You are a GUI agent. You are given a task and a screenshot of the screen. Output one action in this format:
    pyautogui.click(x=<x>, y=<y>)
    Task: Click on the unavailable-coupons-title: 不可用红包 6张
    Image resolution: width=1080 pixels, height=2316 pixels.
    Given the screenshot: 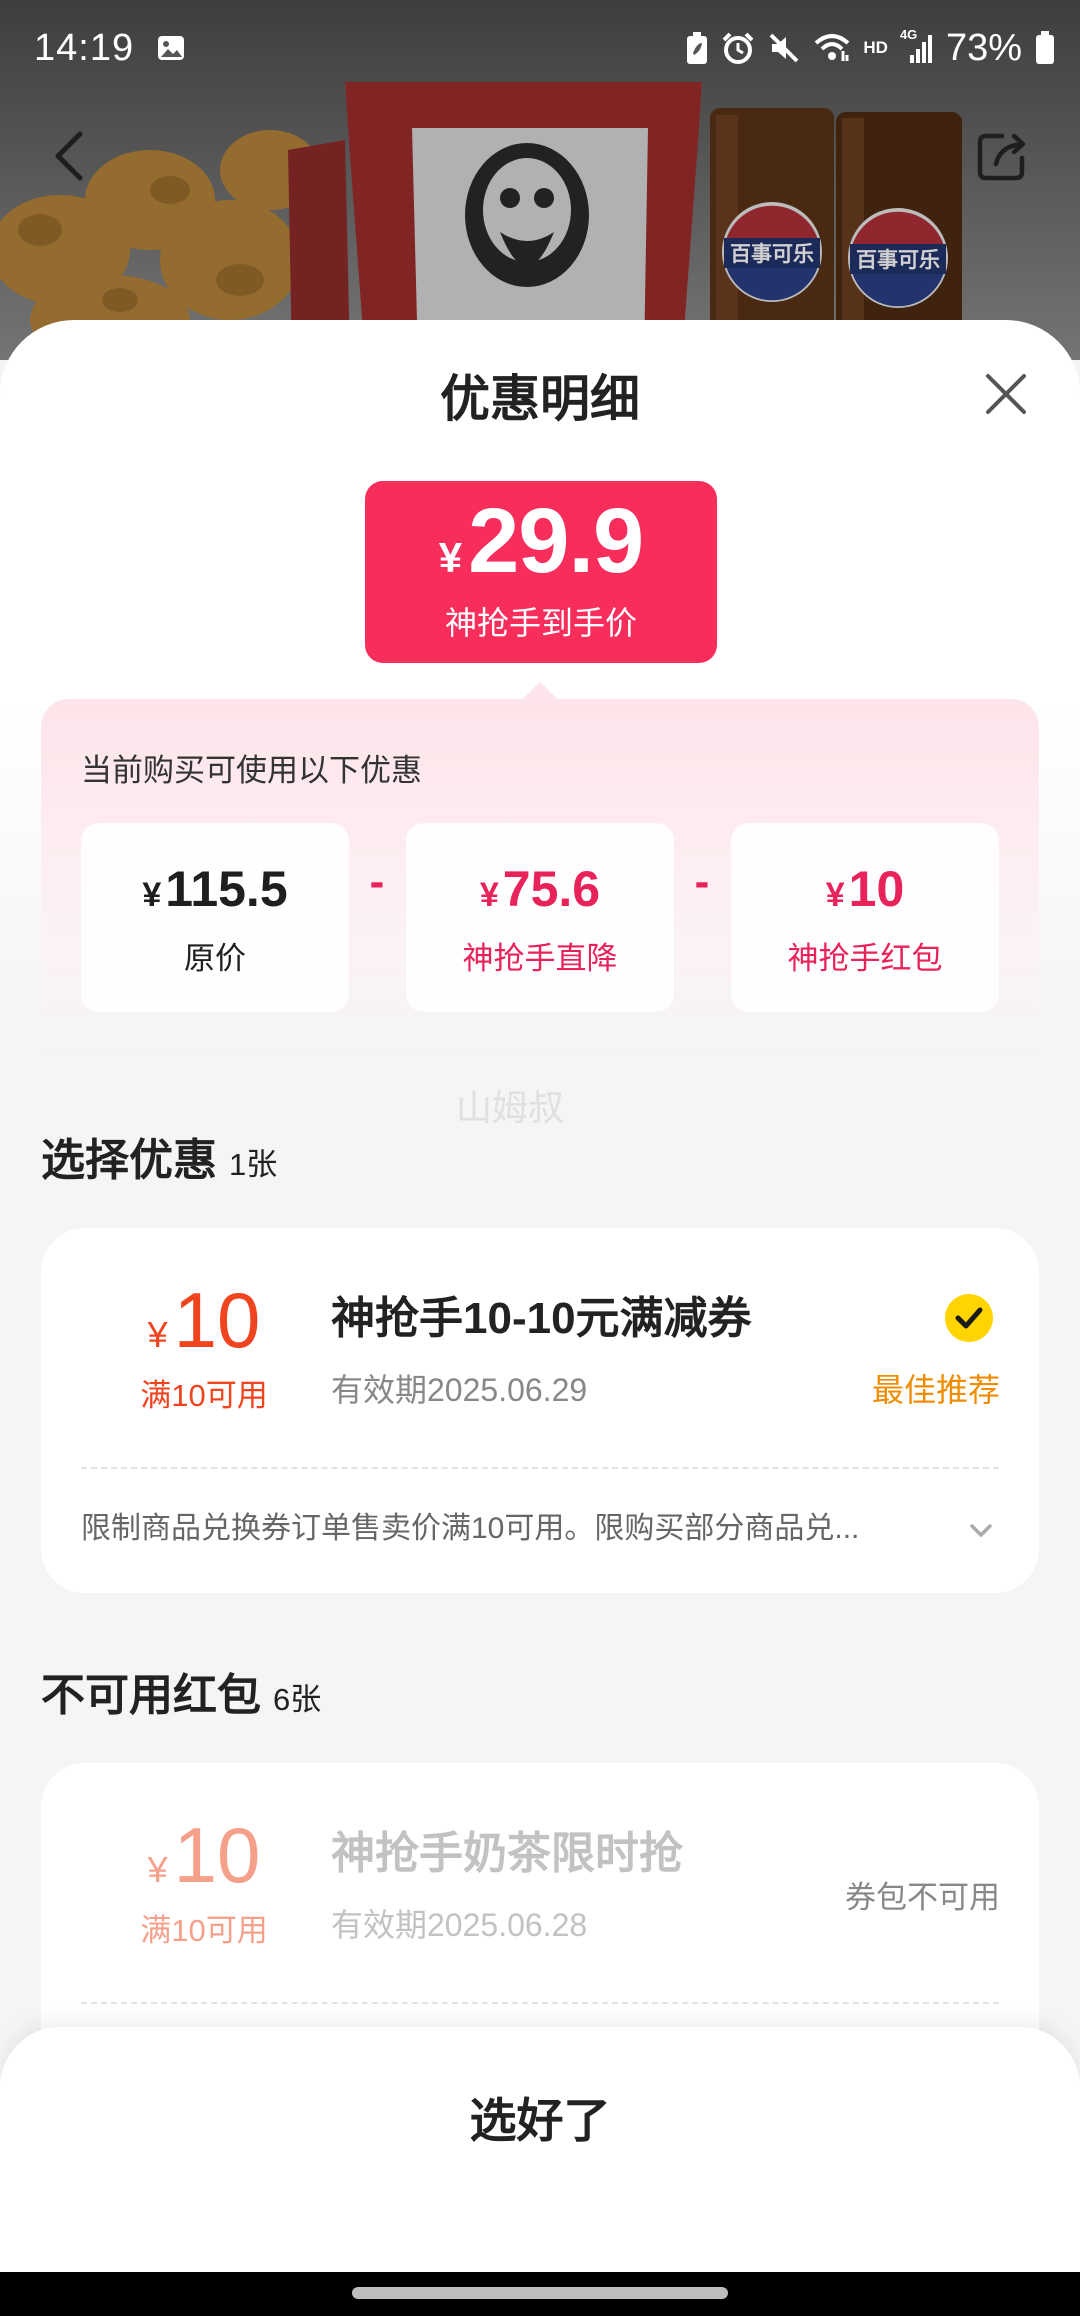 What is the action you would take?
    pyautogui.click(x=181, y=1698)
    